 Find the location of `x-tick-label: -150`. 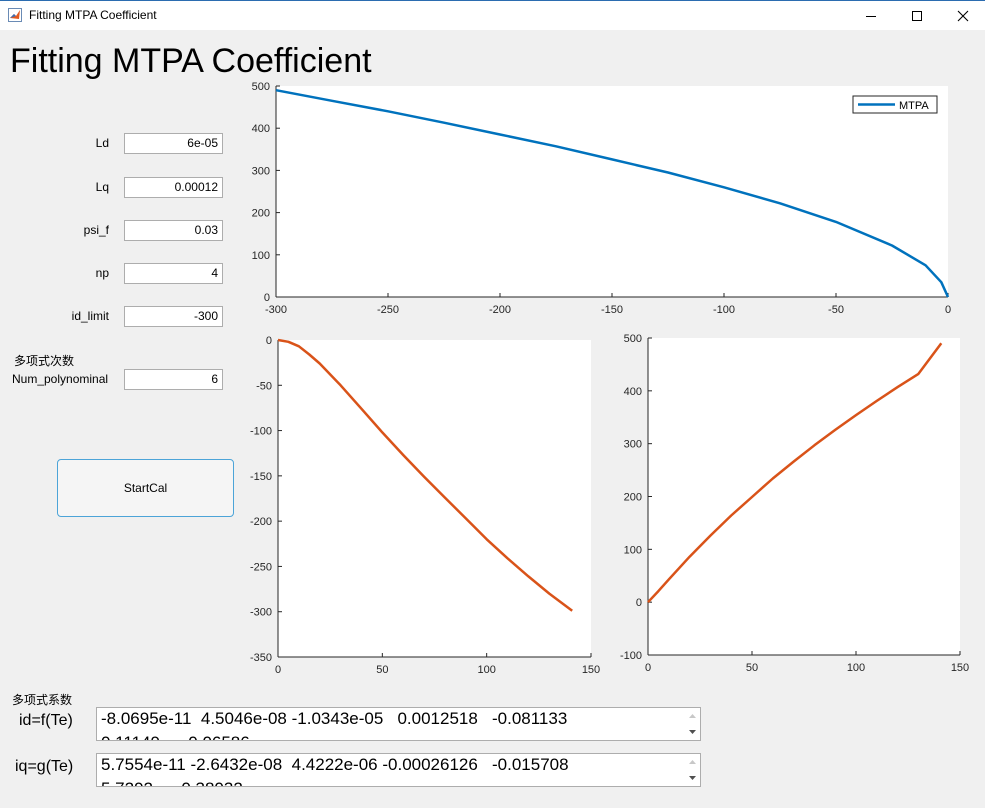

x-tick-label: -150 is located at coordinates (612, 310).